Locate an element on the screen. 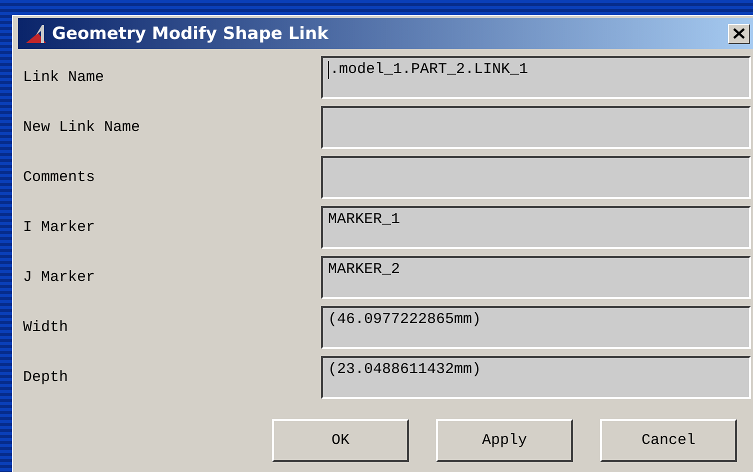 The width and height of the screenshot is (753, 472). close-button is located at coordinates (739, 34).